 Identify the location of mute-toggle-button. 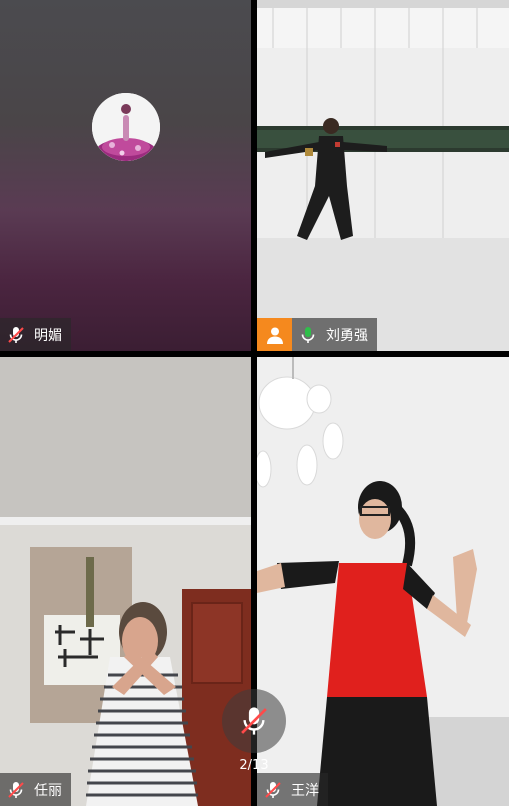
(254, 721).